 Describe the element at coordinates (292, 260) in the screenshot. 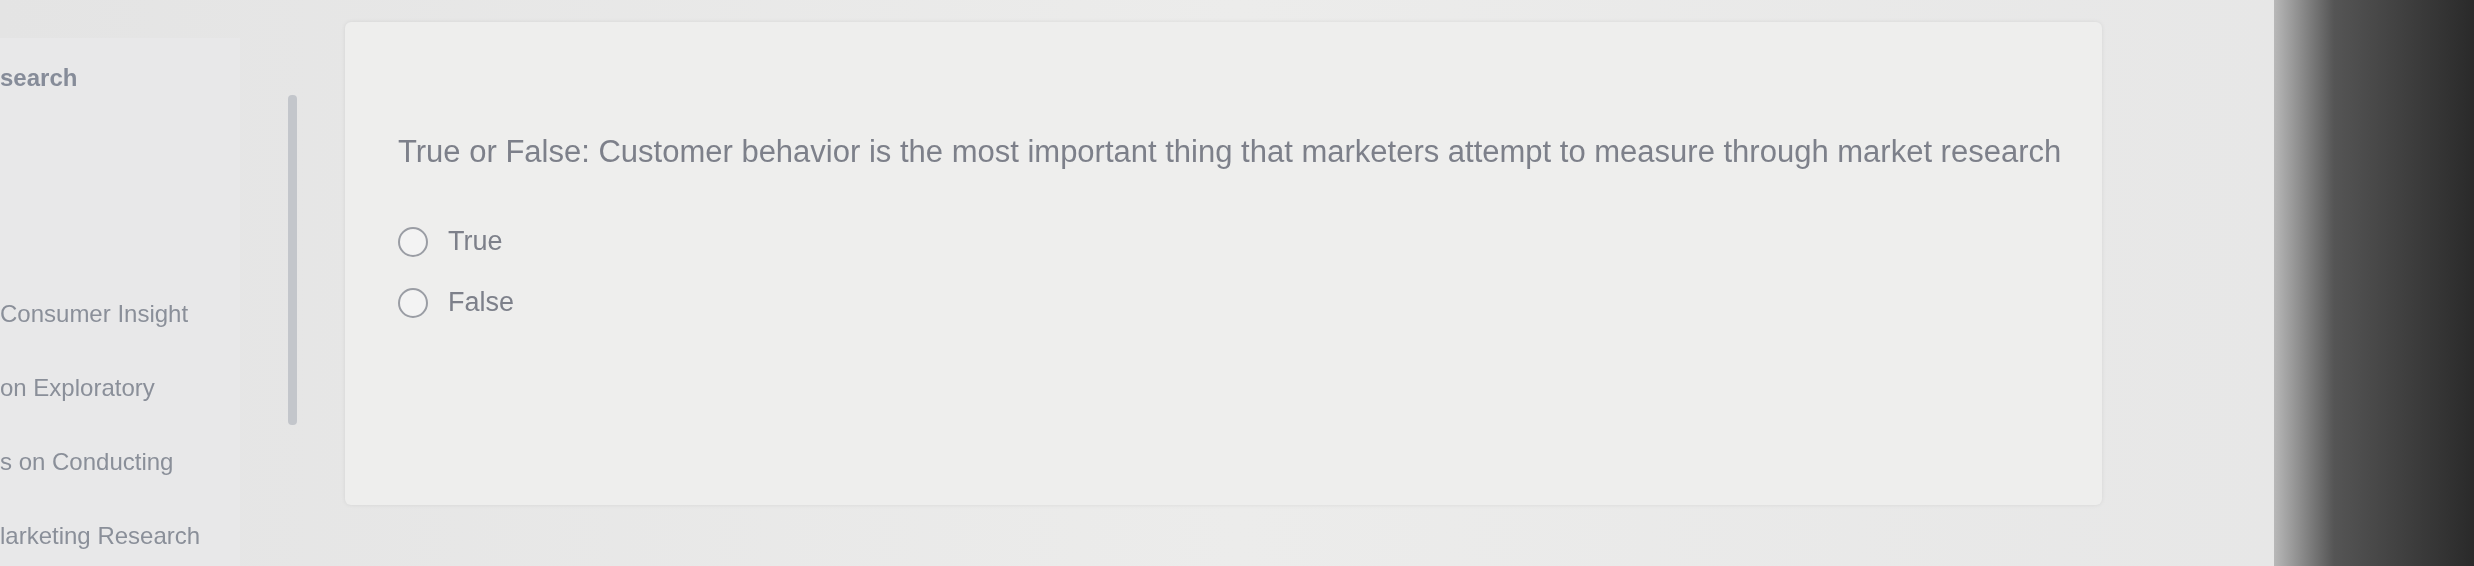

I see `scrollbar` at that location.